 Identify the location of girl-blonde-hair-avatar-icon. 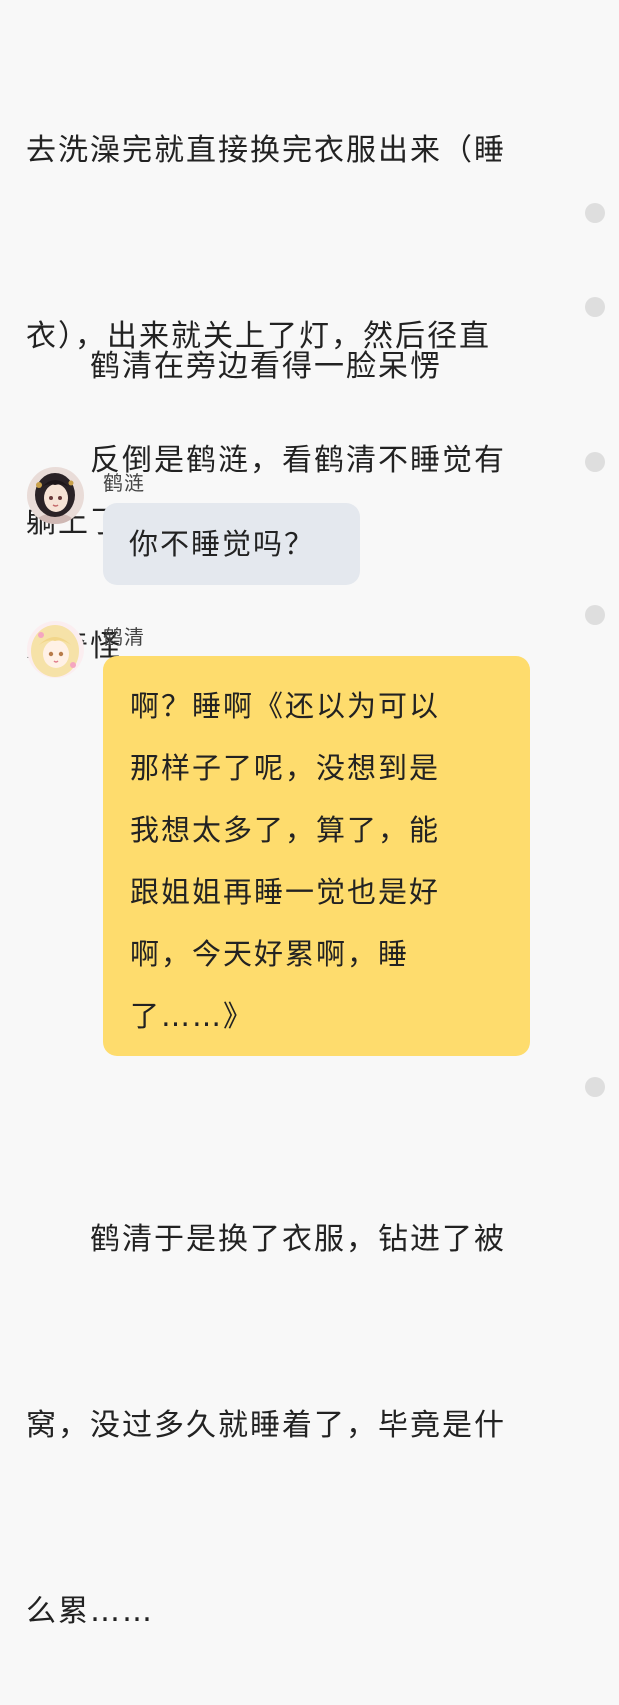
(55, 649).